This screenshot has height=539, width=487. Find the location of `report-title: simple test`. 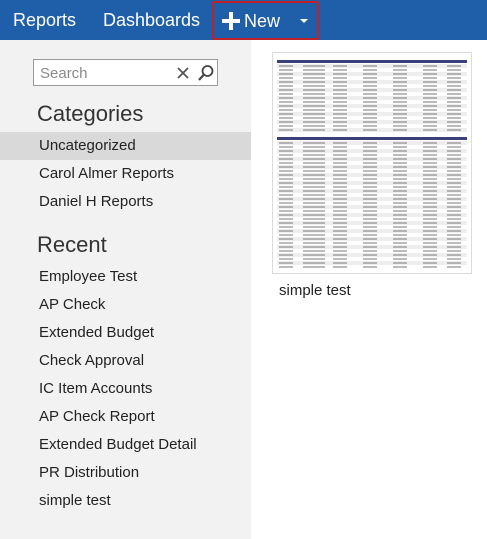

report-title: simple test is located at coordinates (315, 290).